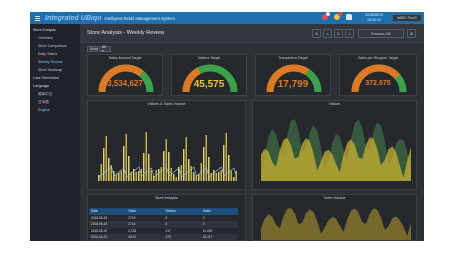 Image resolution: width=450 pixels, height=253 pixels. Describe the element at coordinates (168, 237) in the screenshot. I see `table-cell: 275` at that location.